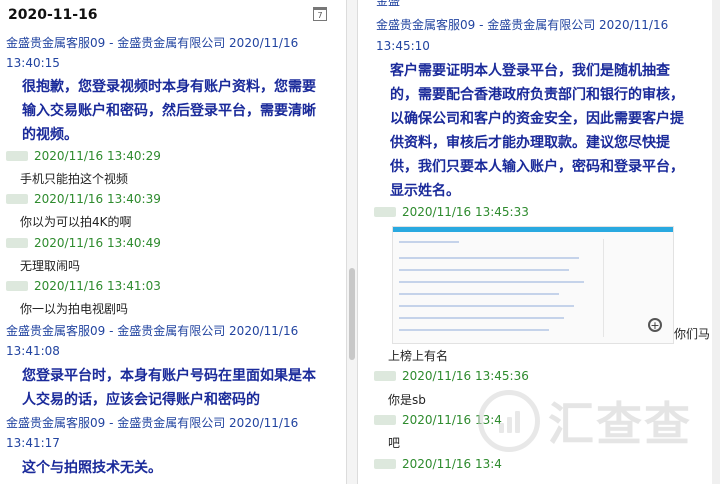 The image size is (720, 484). What do you see at coordinates (403, 46) in the screenshot?
I see `message-time: 13:45:10` at bounding box center [403, 46].